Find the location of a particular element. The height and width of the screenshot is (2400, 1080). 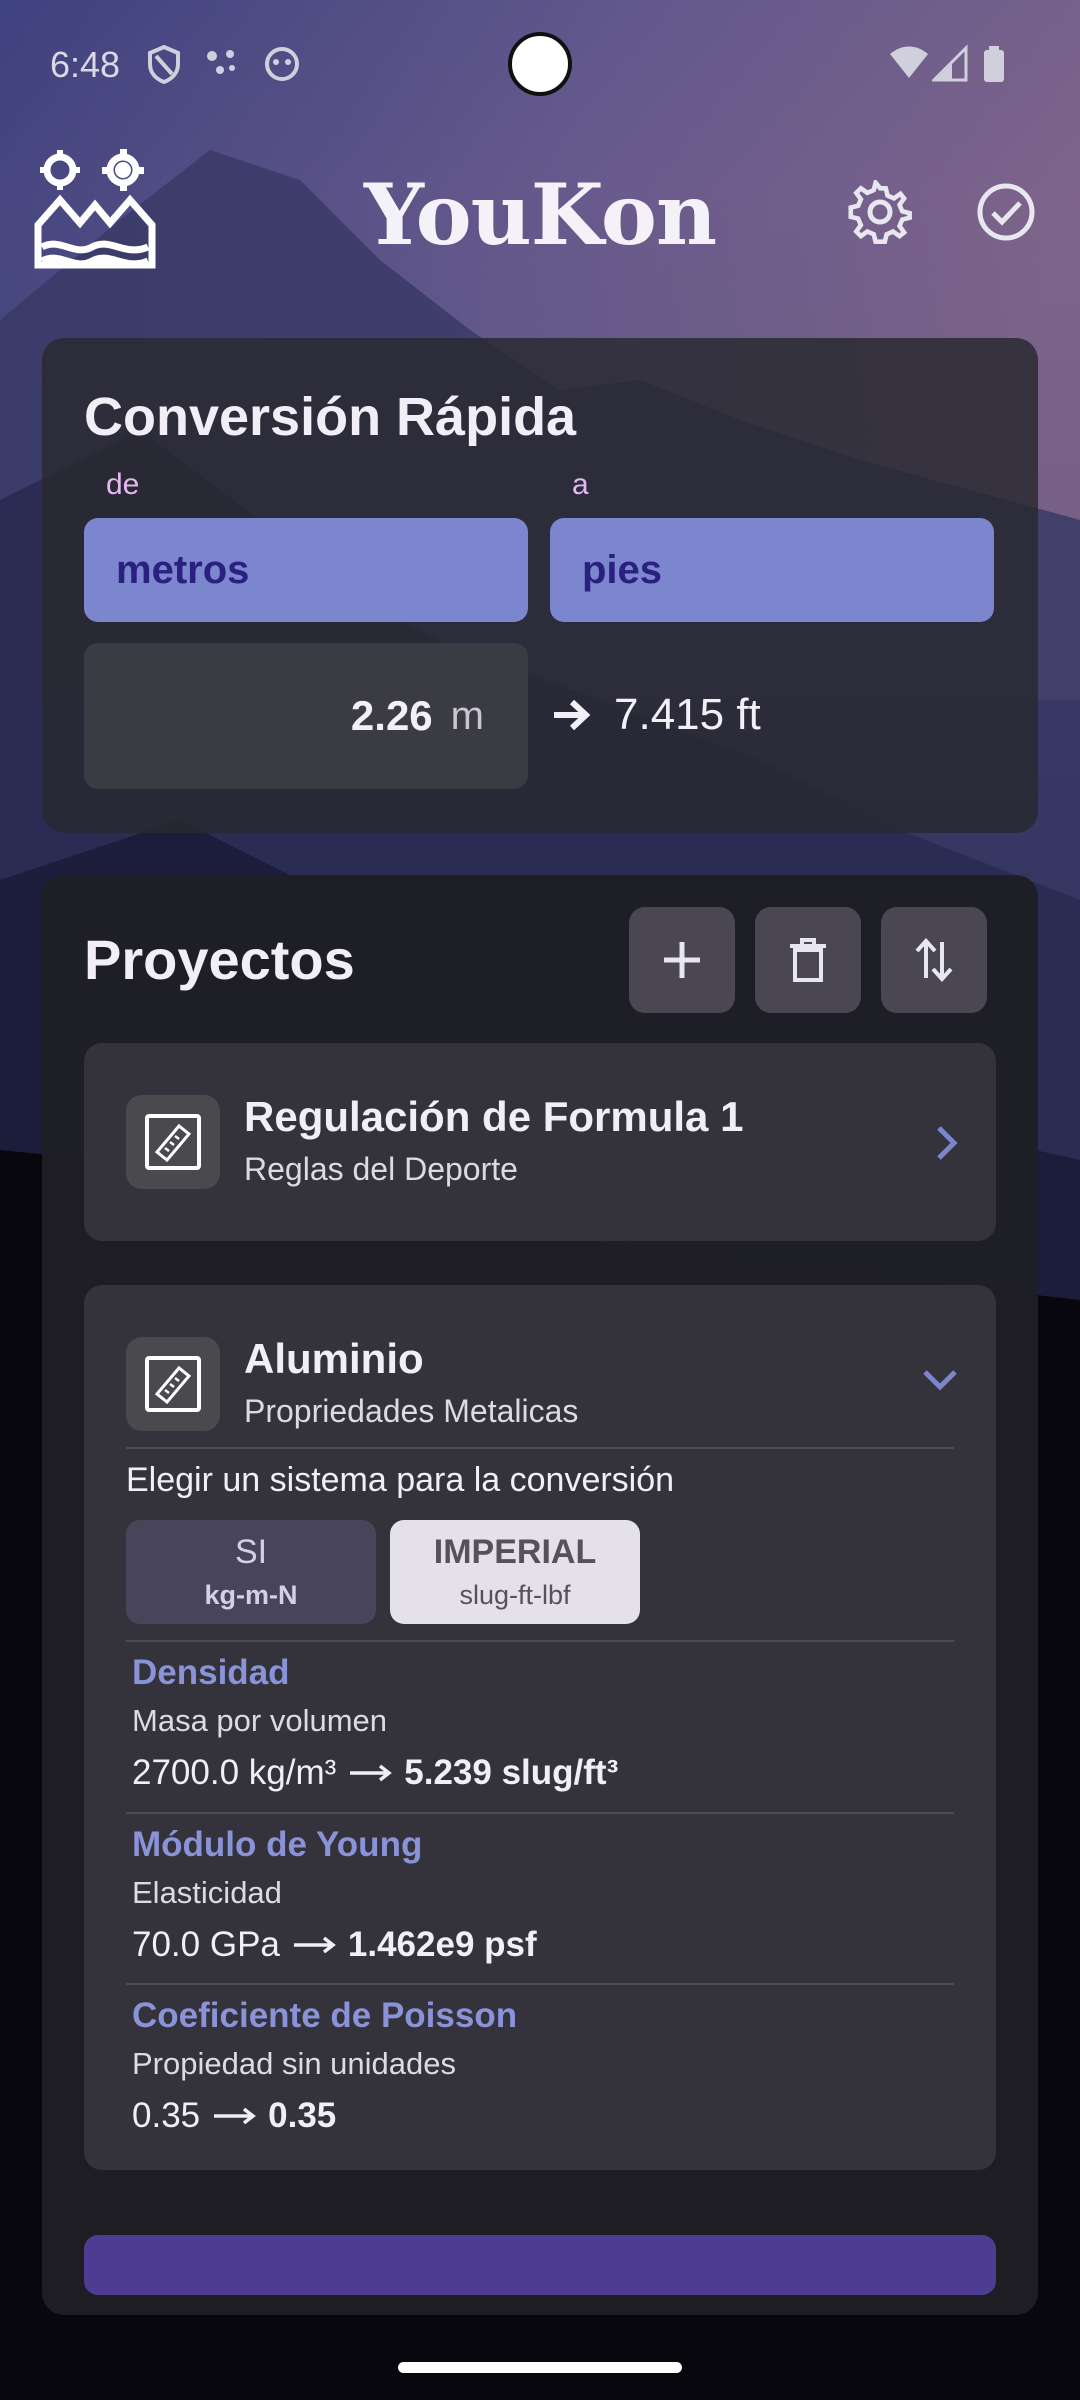

value-input: 2.26 m is located at coordinates (306, 716).